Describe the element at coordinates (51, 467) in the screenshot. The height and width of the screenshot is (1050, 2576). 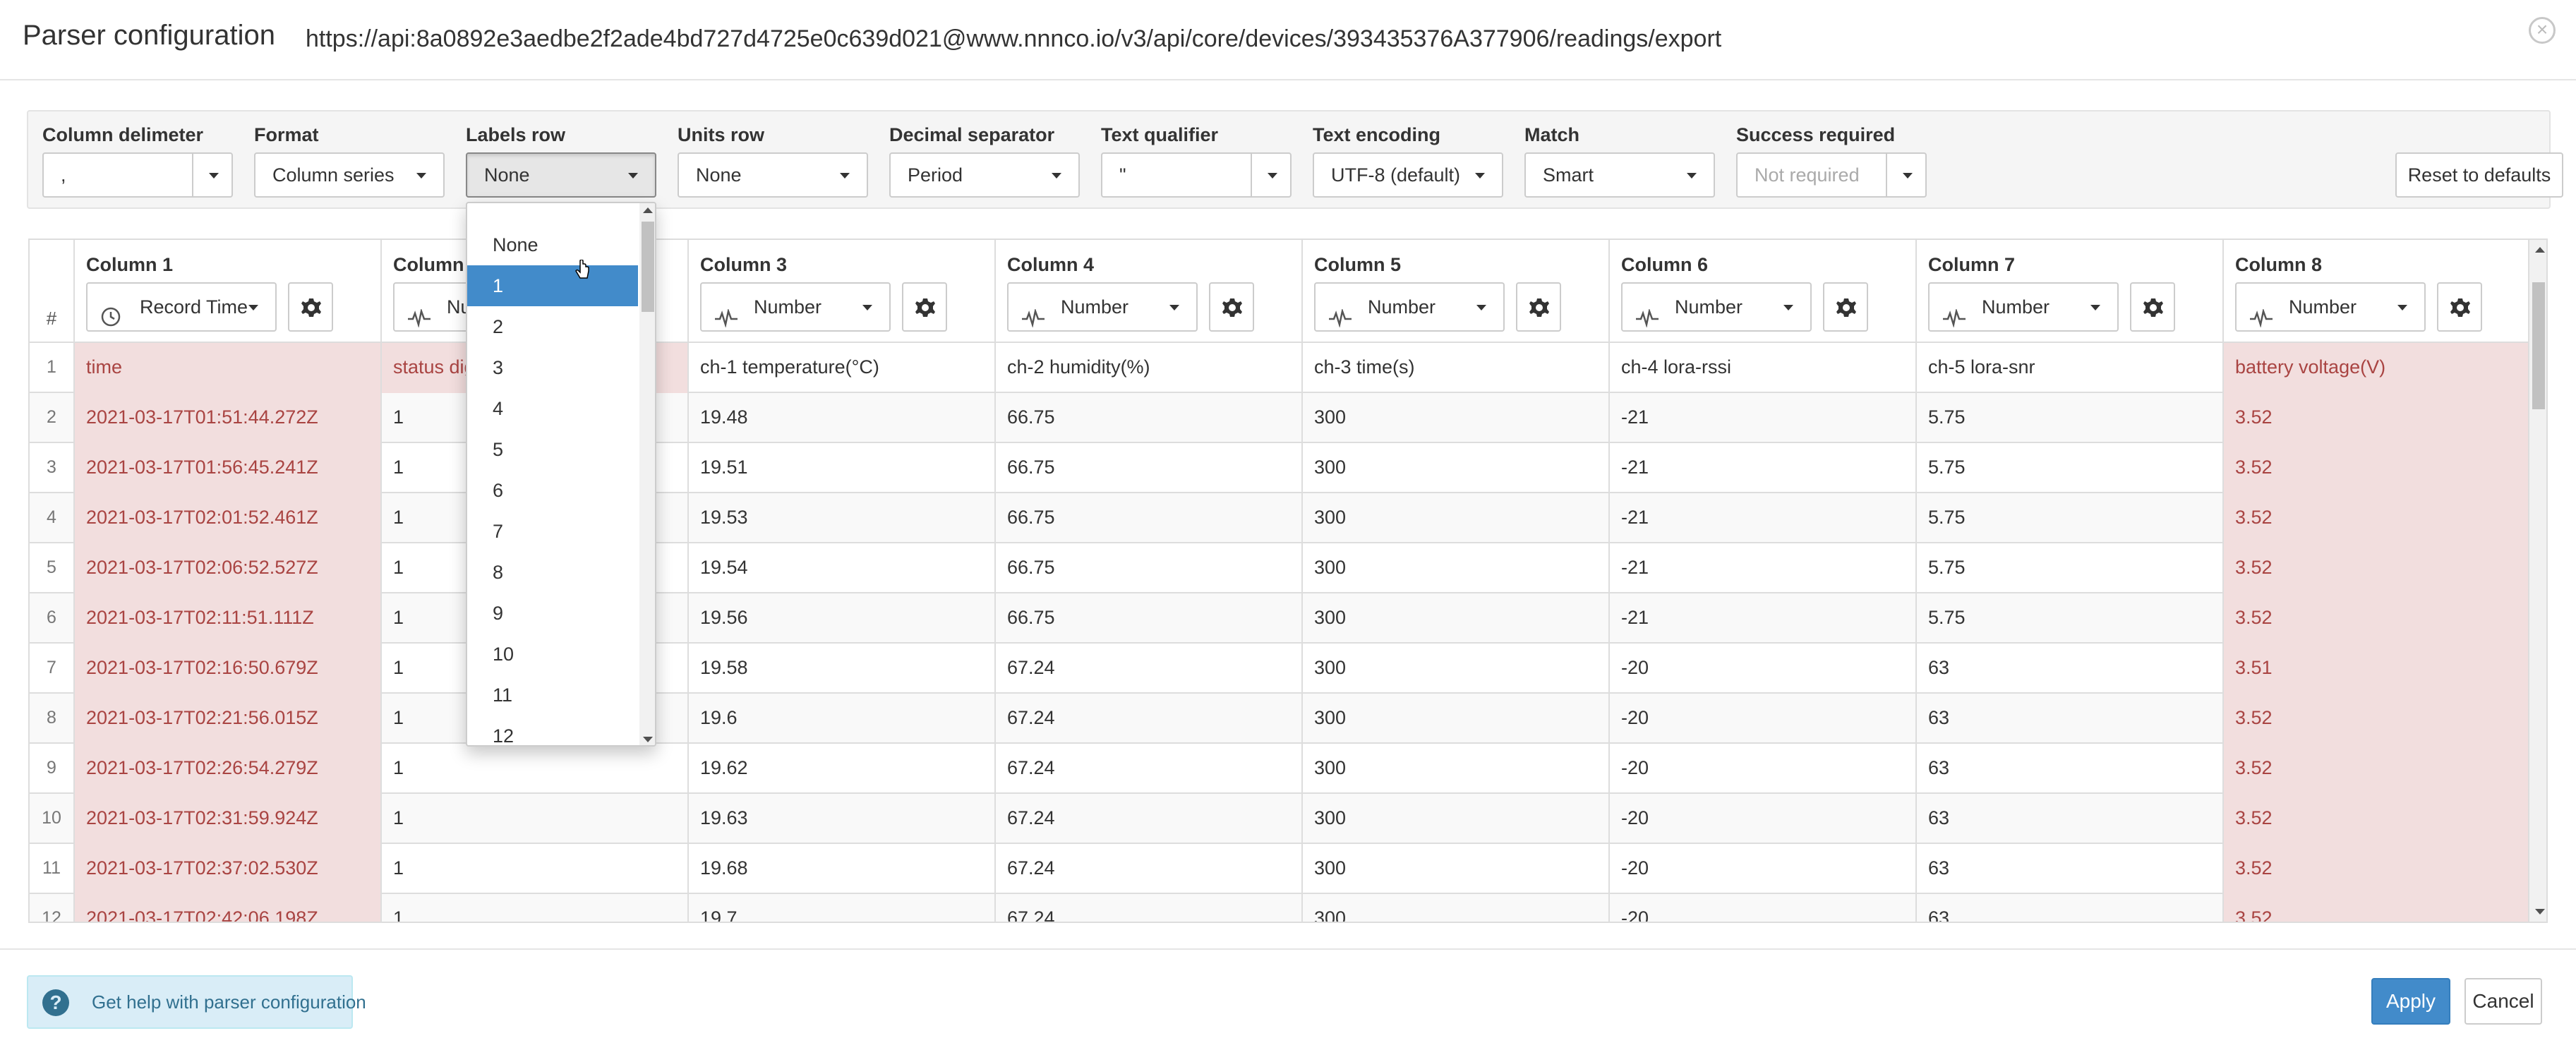
I see `row-number: 3` at that location.